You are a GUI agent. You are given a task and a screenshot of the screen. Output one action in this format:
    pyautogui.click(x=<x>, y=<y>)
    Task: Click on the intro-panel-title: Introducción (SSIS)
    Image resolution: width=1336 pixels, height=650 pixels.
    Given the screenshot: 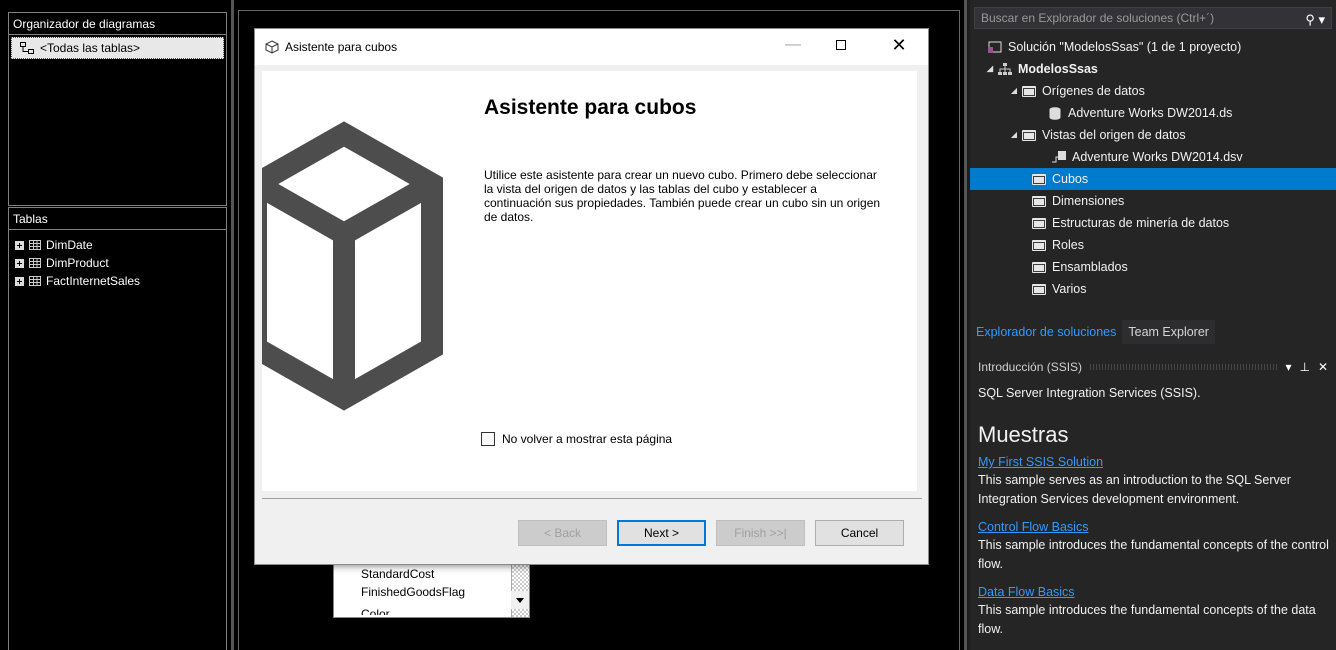 What is the action you would take?
    pyautogui.click(x=1030, y=367)
    